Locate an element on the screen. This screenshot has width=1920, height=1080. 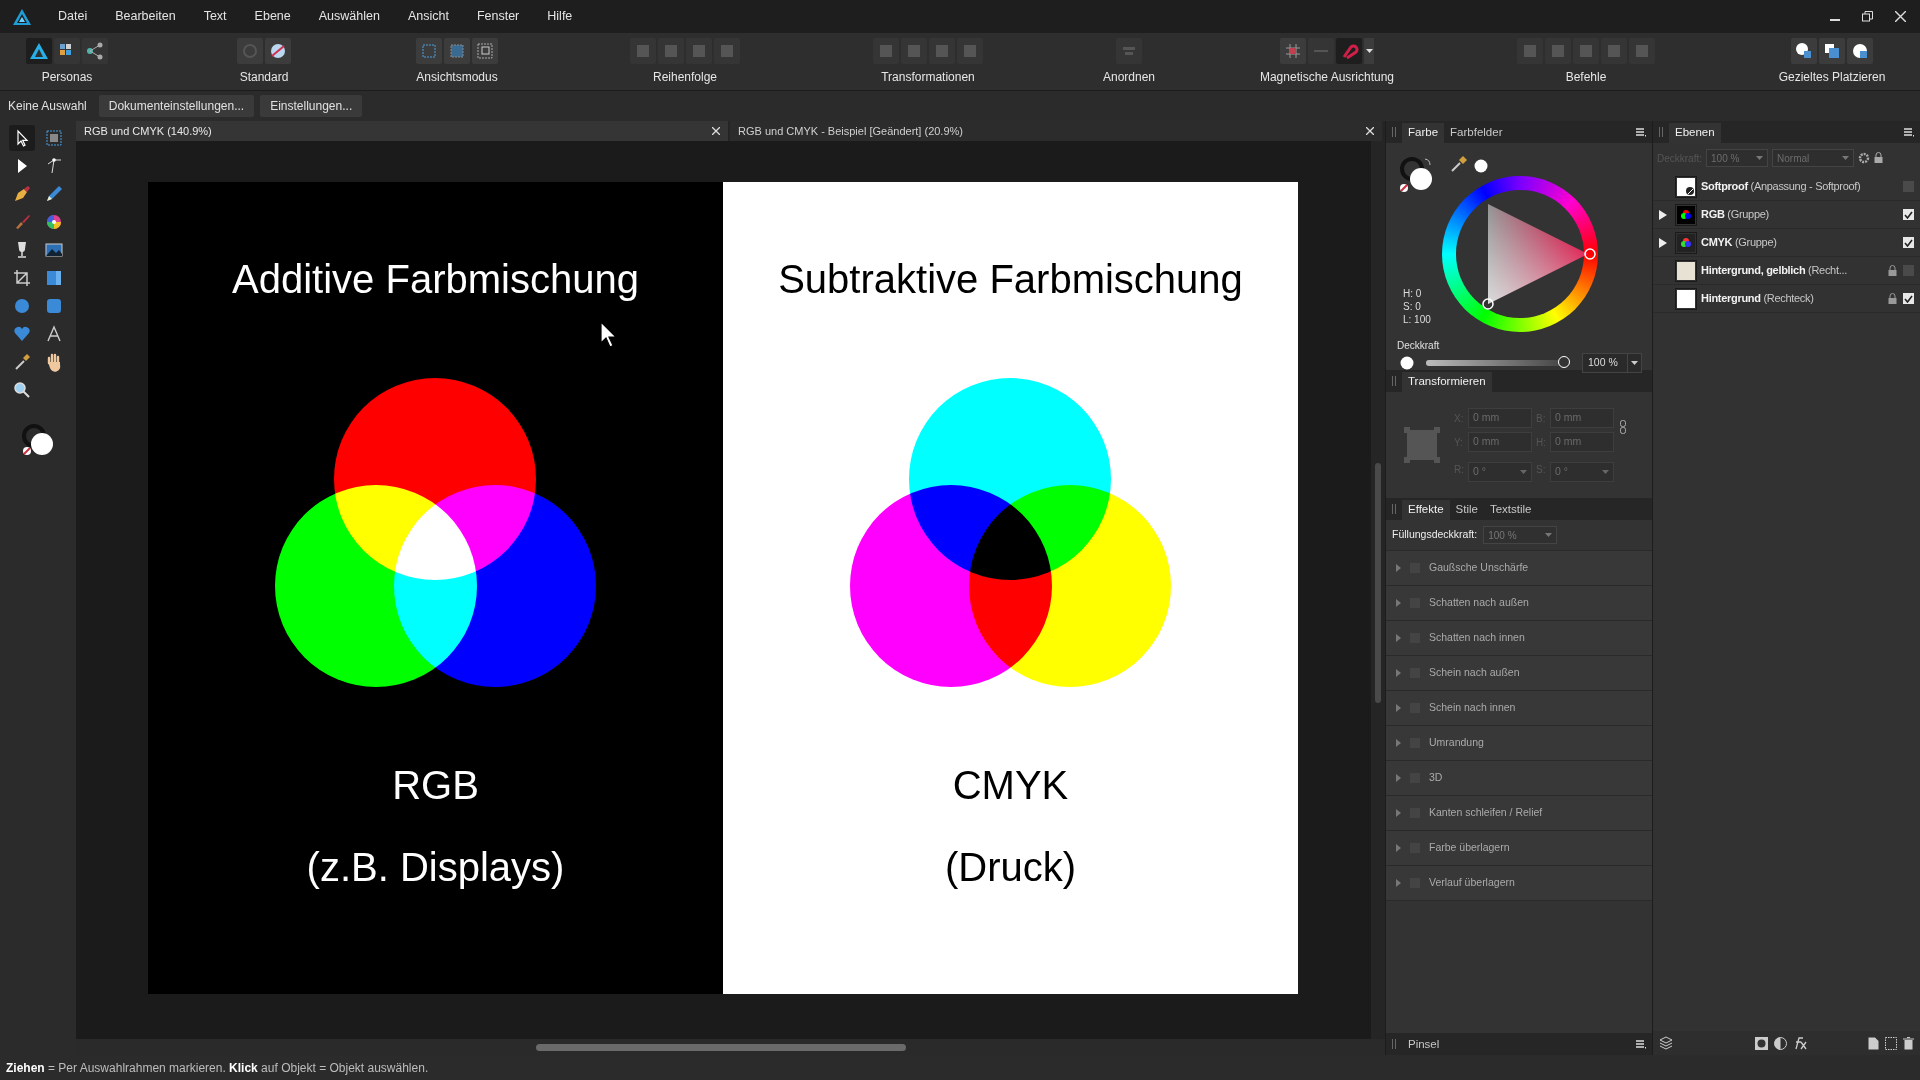
link-icon is located at coordinates (1623, 427).